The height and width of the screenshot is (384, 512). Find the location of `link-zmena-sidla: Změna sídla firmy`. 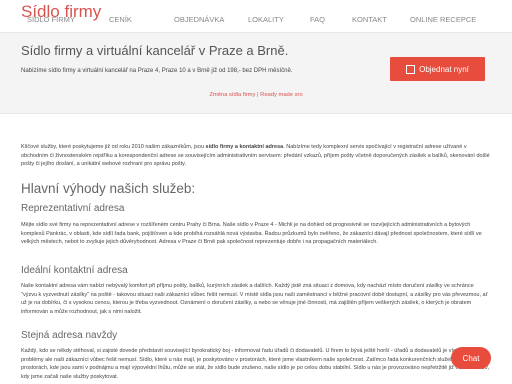

link-zmena-sidla: Změna sídla firmy is located at coordinates (232, 95).